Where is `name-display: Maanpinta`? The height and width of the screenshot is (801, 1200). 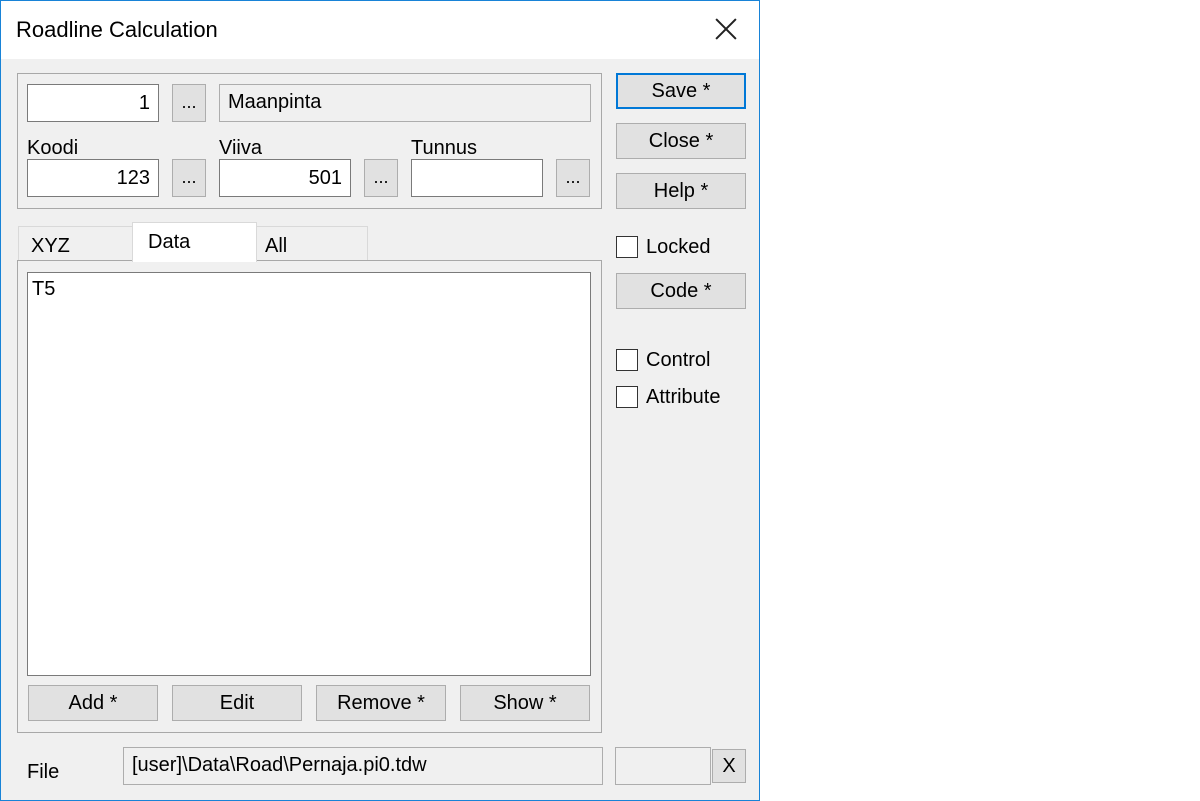 name-display: Maanpinta is located at coordinates (405, 103).